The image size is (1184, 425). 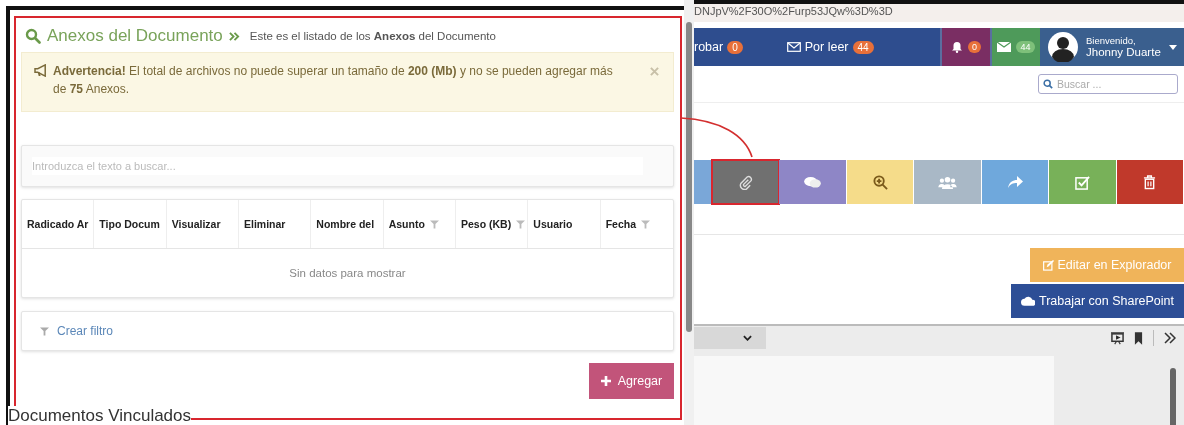 I want to click on column-label: Tipo Docum, so click(x=129, y=224).